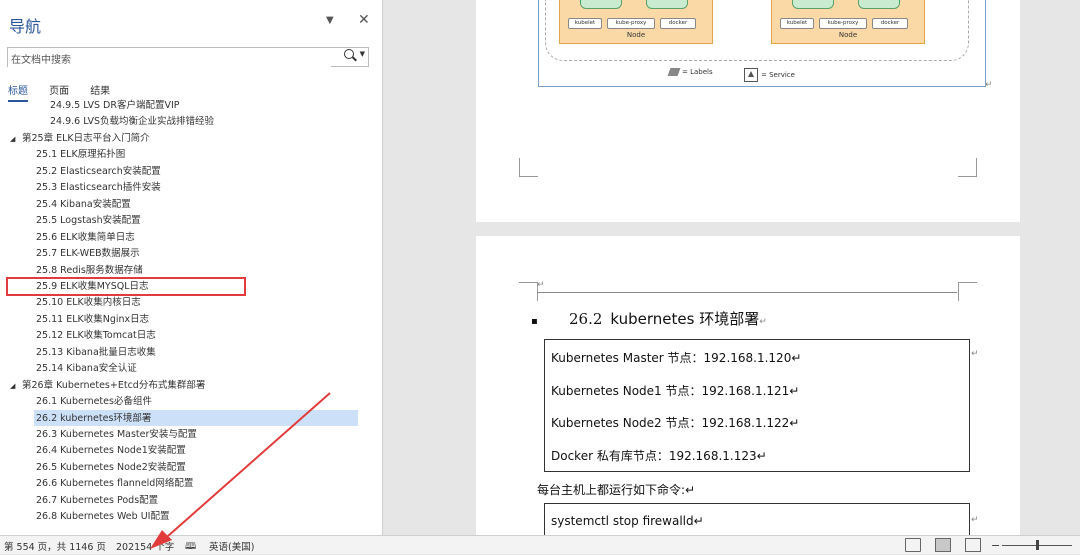 The height and width of the screenshot is (555, 1080). I want to click on toc-item-label: 26.2 kubernetes环境部署, so click(94, 418).